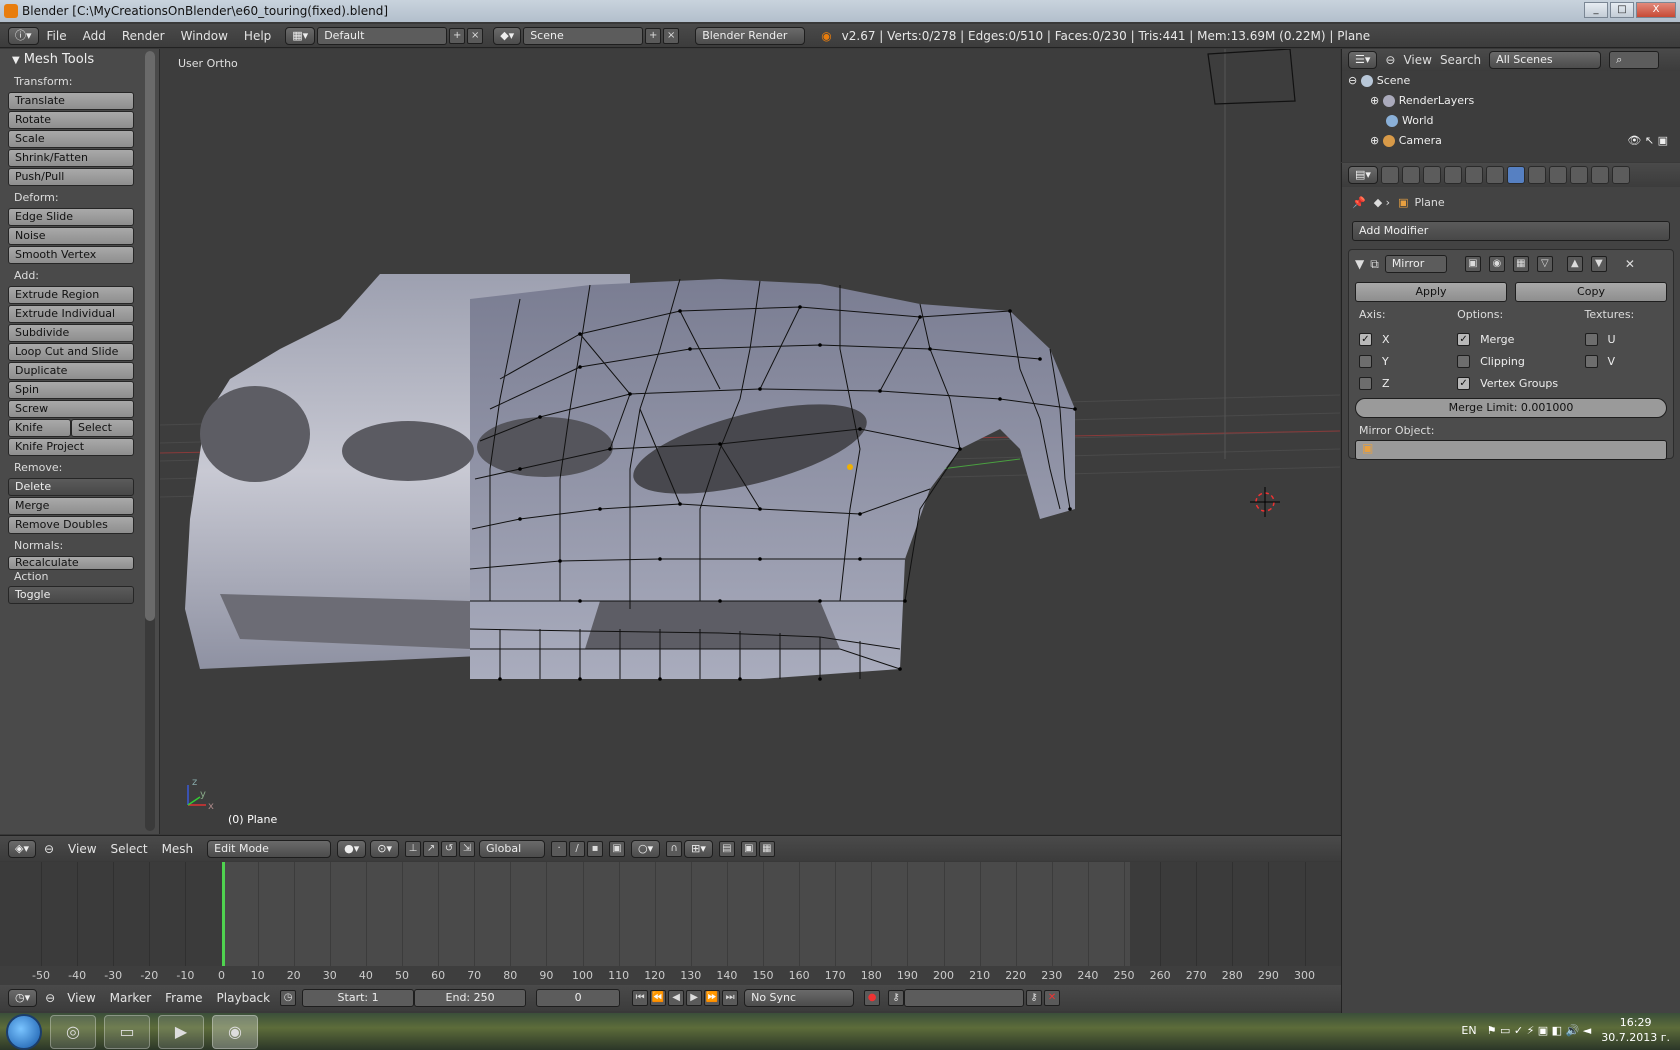 This screenshot has width=1680, height=1050. Describe the element at coordinates (244, 998) in the screenshot. I see `timeline-menu-playback: Playback` at that location.